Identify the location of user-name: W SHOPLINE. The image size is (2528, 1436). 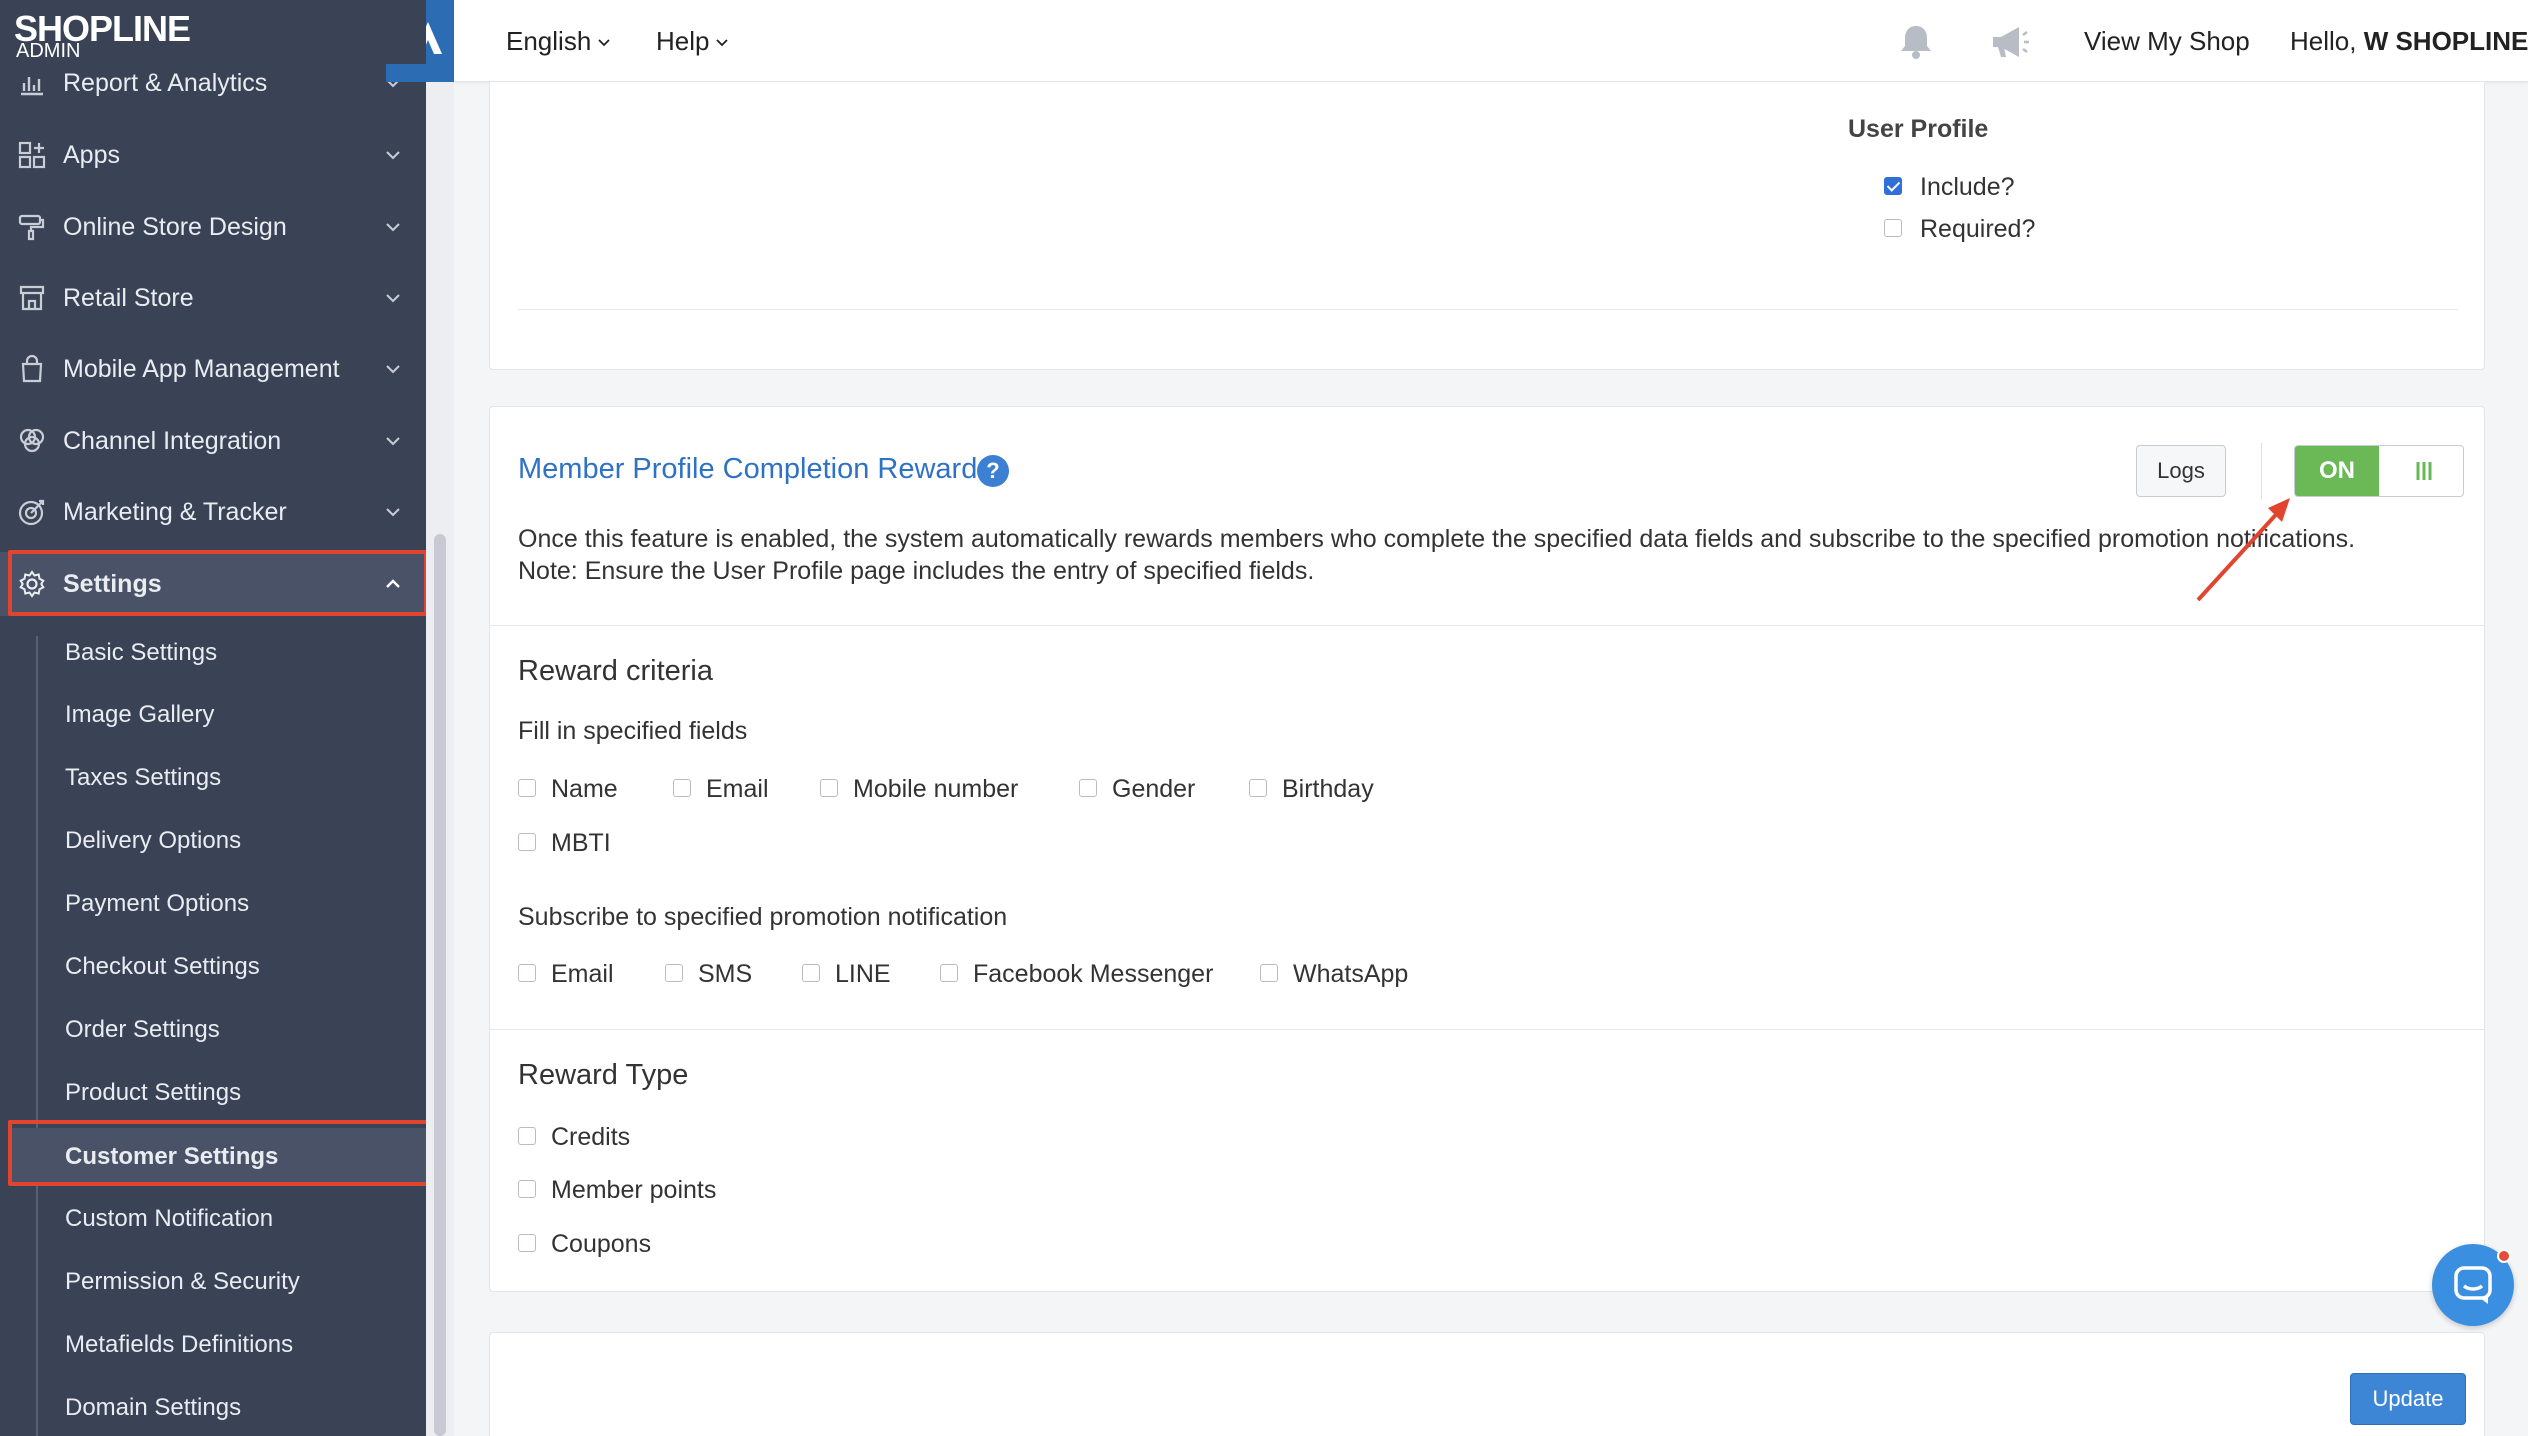
(2445, 41).